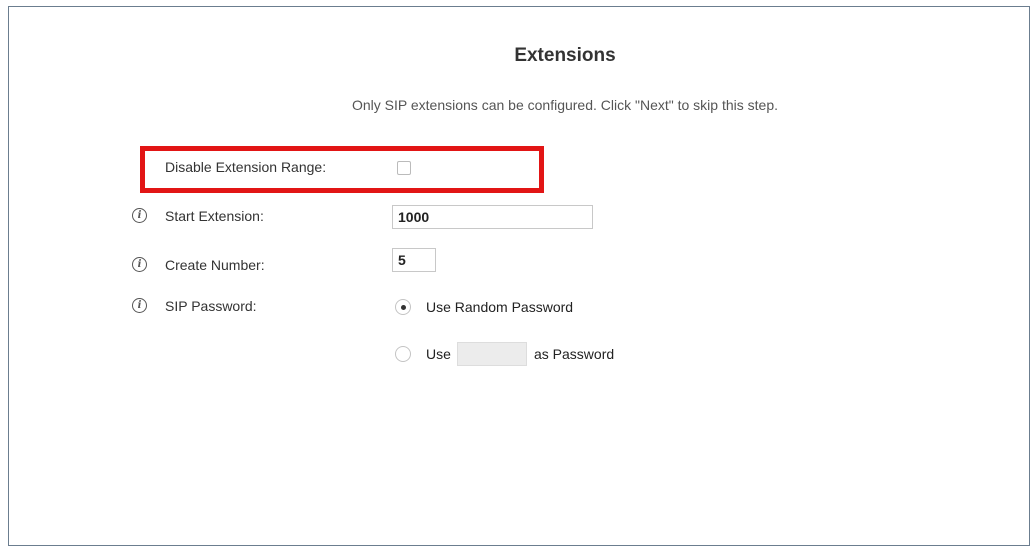 Image resolution: width=1032 pixels, height=546 pixels. Describe the element at coordinates (565, 55) in the screenshot. I see `page-title: Extensions` at that location.